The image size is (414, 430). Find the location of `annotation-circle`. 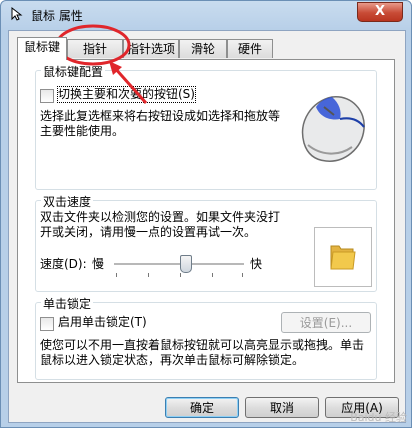

annotation-circle is located at coordinates (93, 45).